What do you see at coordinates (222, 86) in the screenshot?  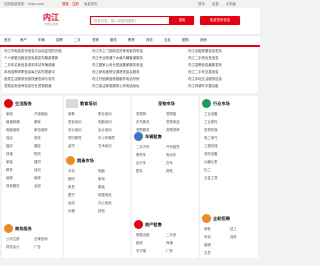 I see `news-item: 内江商铺写字楼出租` at bounding box center [222, 86].